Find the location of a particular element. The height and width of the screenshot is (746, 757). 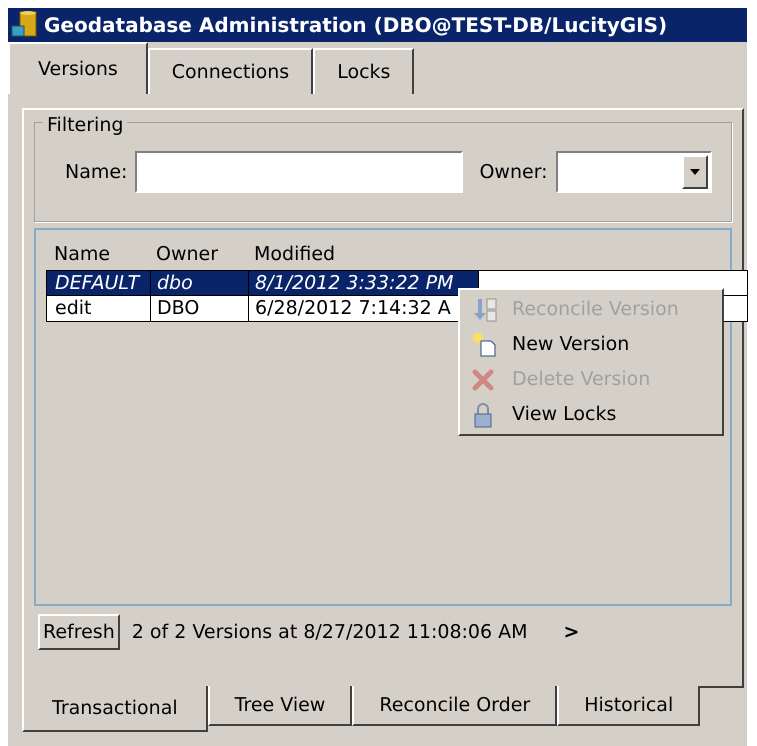

name-field is located at coordinates (299, 172).